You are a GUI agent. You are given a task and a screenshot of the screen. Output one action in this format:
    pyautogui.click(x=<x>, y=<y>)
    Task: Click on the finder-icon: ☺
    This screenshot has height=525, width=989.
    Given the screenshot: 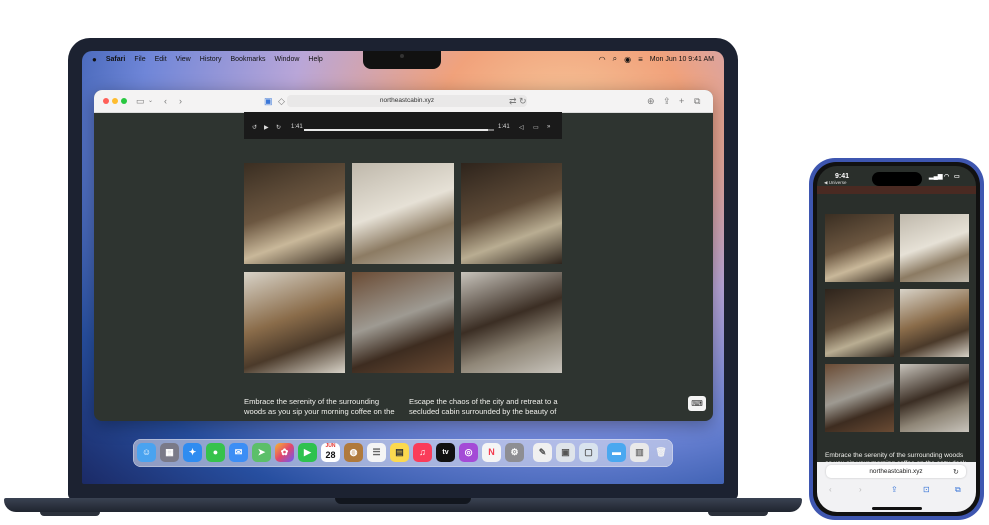 What is the action you would take?
    pyautogui.click(x=146, y=452)
    